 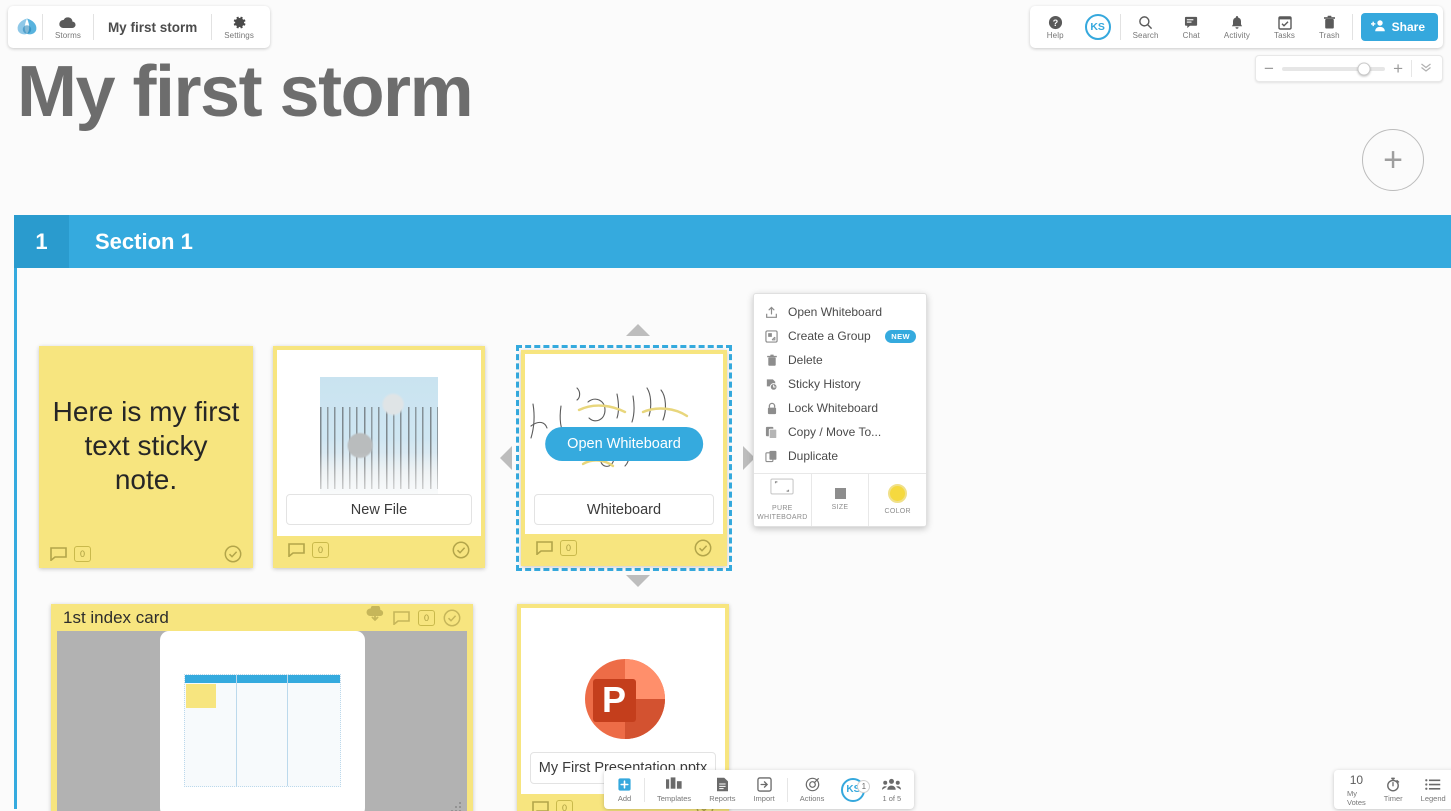 What do you see at coordinates (722, 784) in the screenshot?
I see `reports-icon` at bounding box center [722, 784].